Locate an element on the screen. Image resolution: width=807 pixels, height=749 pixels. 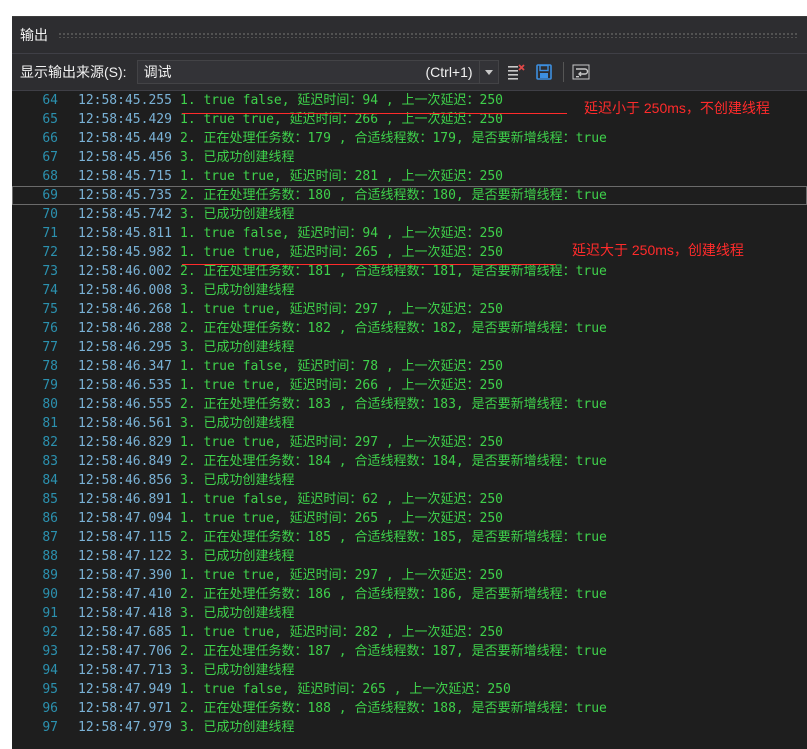
line-number: 82 is located at coordinates (50, 442).